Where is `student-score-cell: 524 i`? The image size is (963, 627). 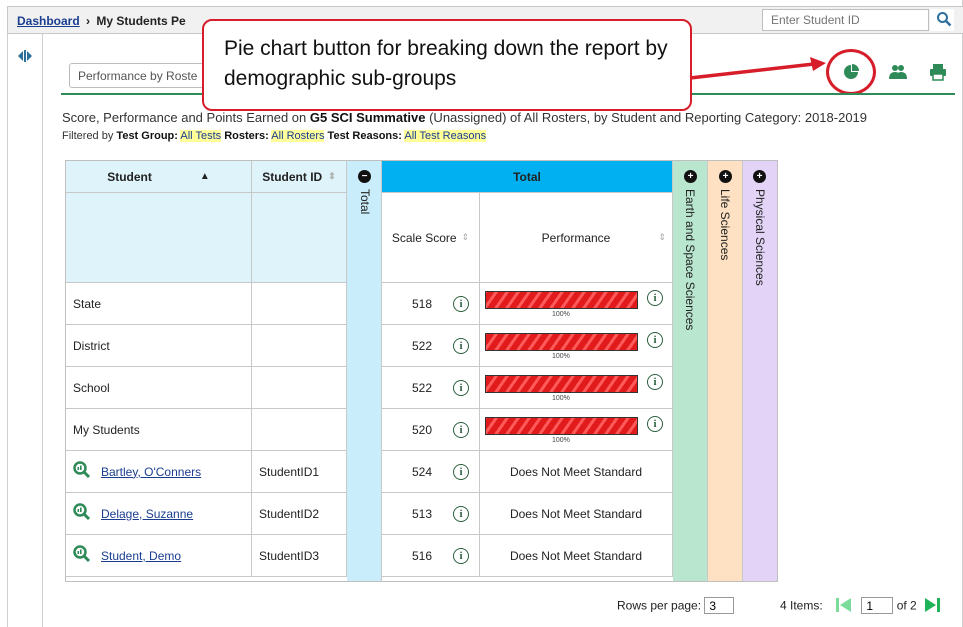 student-score-cell: 524 i is located at coordinates (431, 472).